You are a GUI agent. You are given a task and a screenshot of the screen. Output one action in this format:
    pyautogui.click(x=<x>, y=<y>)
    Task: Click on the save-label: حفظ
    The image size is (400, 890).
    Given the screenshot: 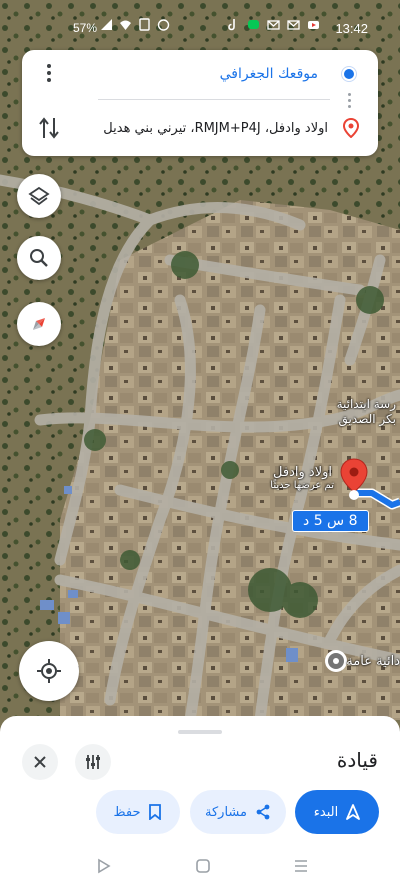 What is the action you would take?
    pyautogui.click(x=127, y=812)
    